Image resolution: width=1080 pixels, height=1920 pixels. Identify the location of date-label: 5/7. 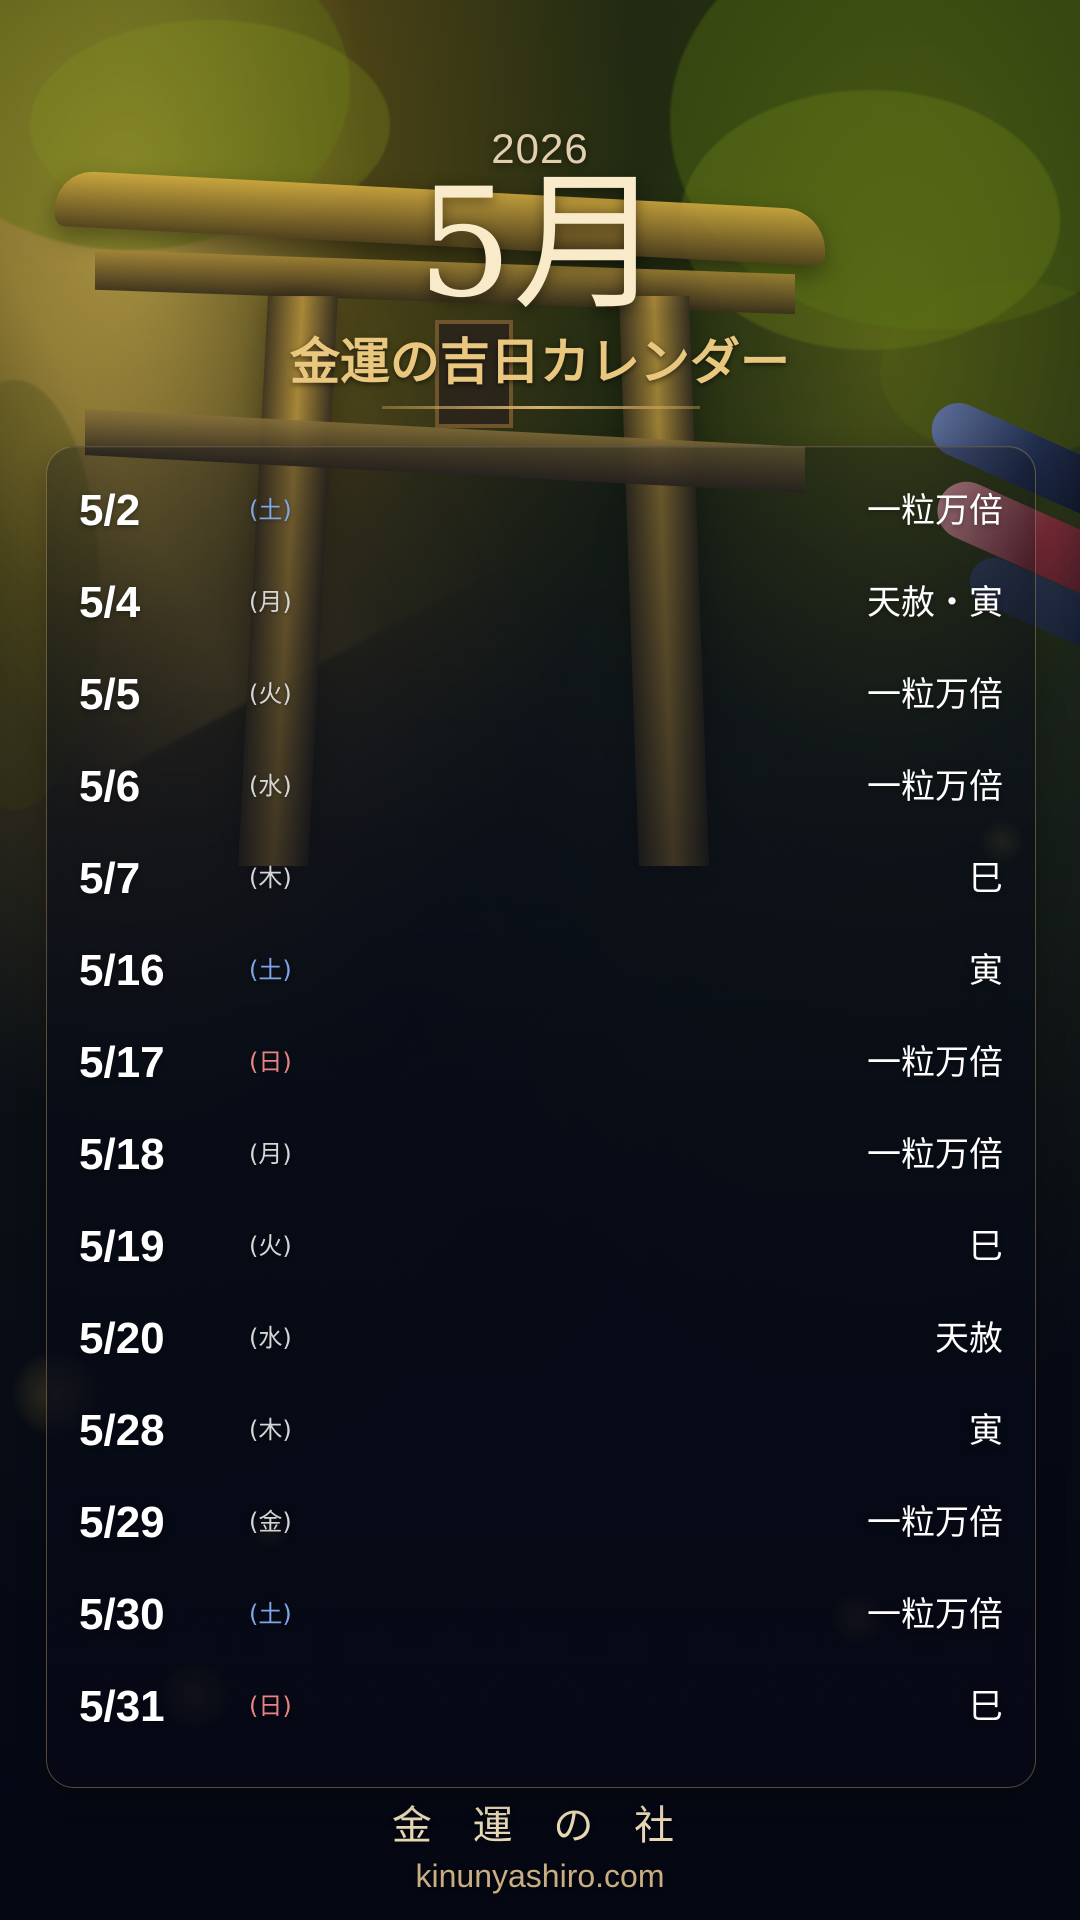
(110, 878).